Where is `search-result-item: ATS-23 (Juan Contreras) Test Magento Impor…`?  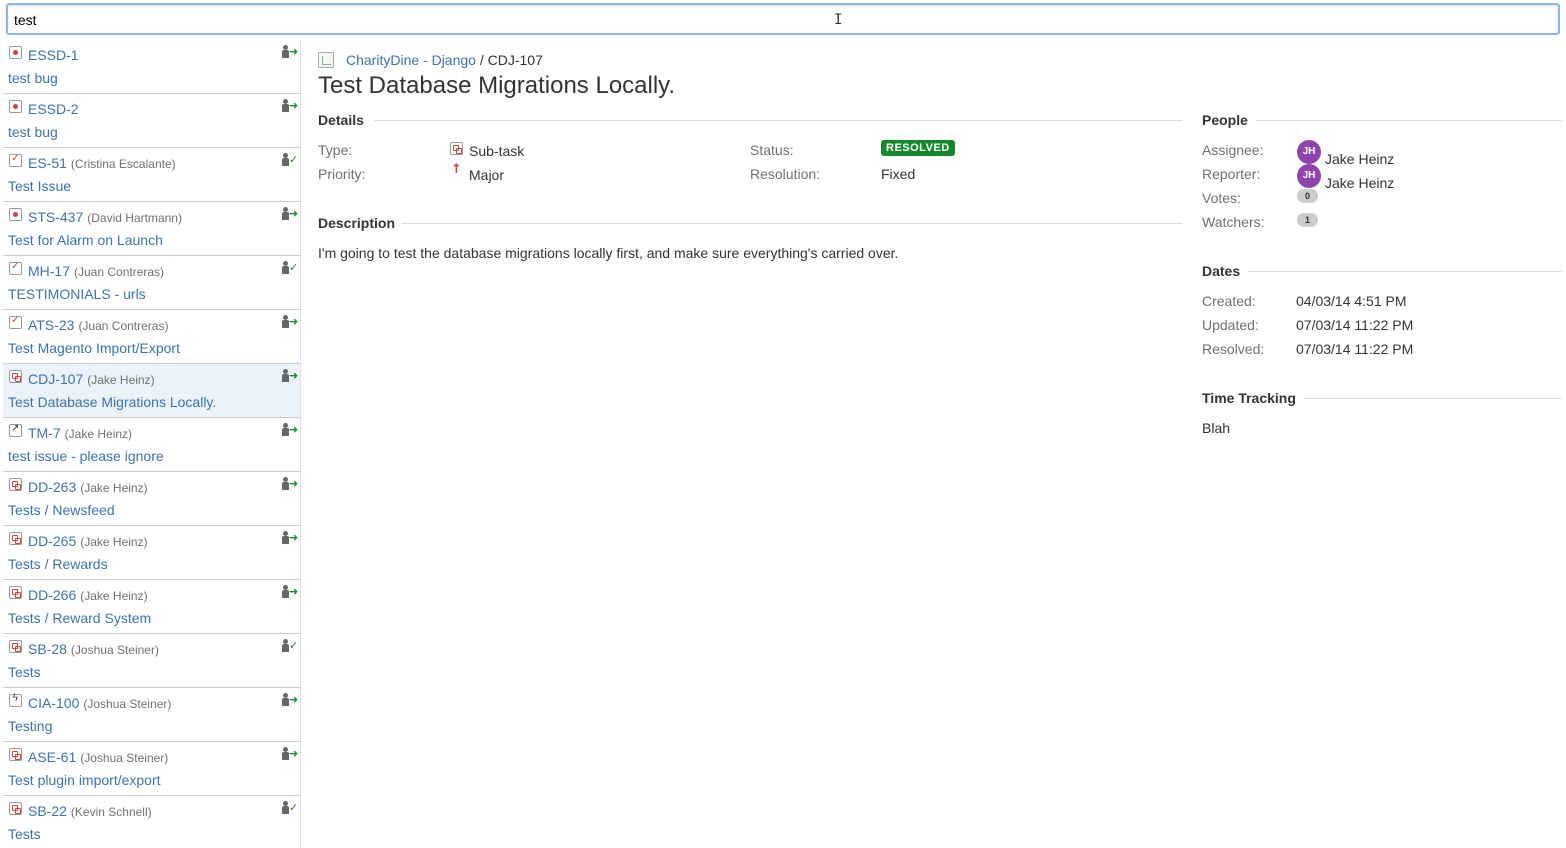 search-result-item: ATS-23 (Juan Contreras) Test Magento Impor… is located at coordinates (151, 337).